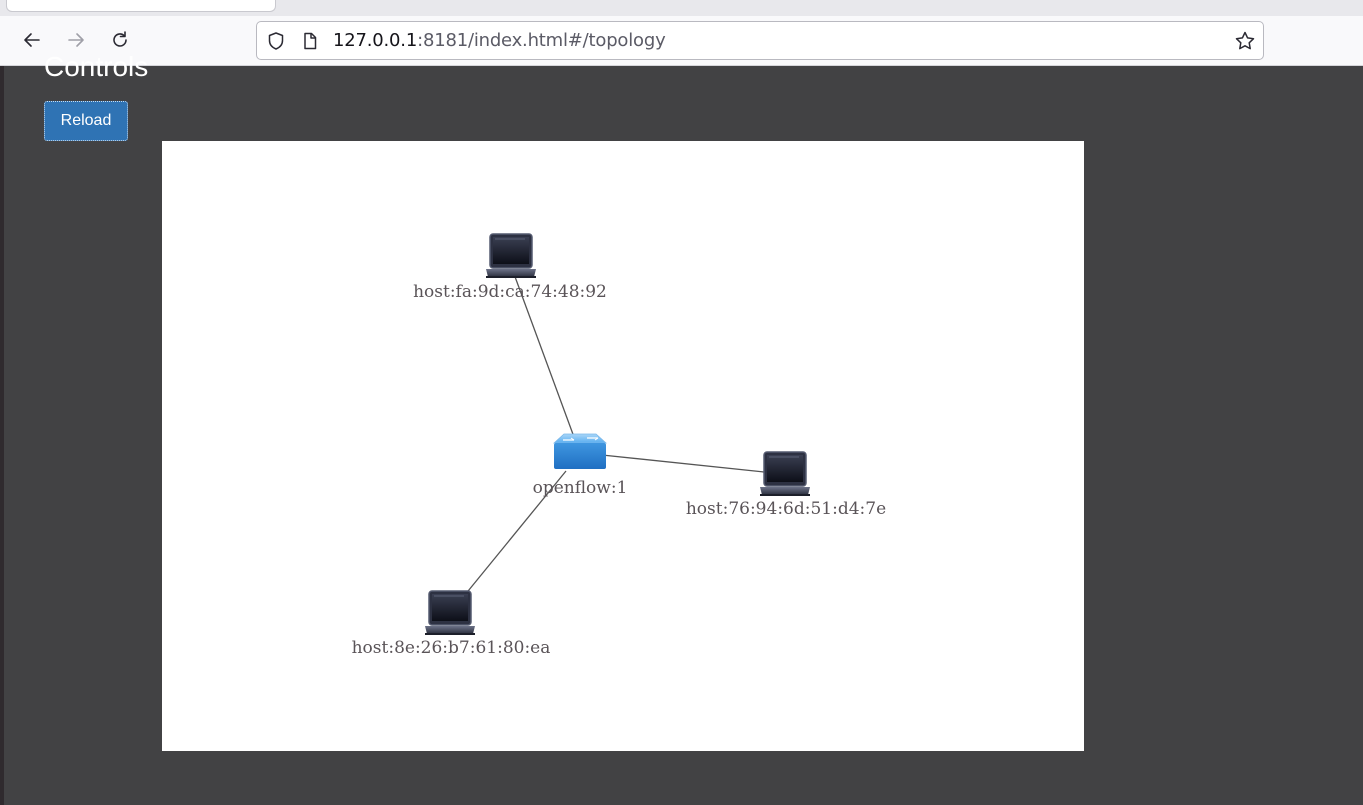  I want to click on controls-heading: Controls, so click(96, 66).